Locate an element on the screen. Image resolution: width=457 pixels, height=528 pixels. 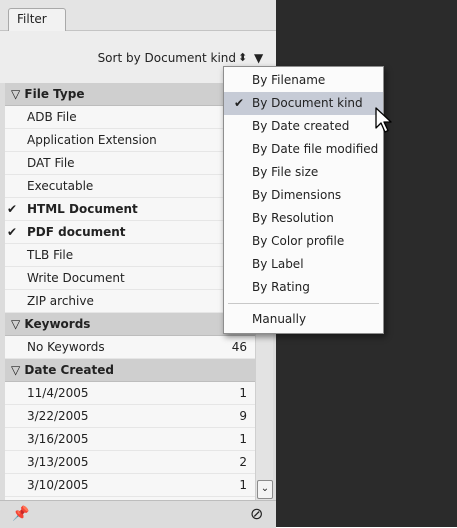
list-item: DAT File is located at coordinates (130, 163).